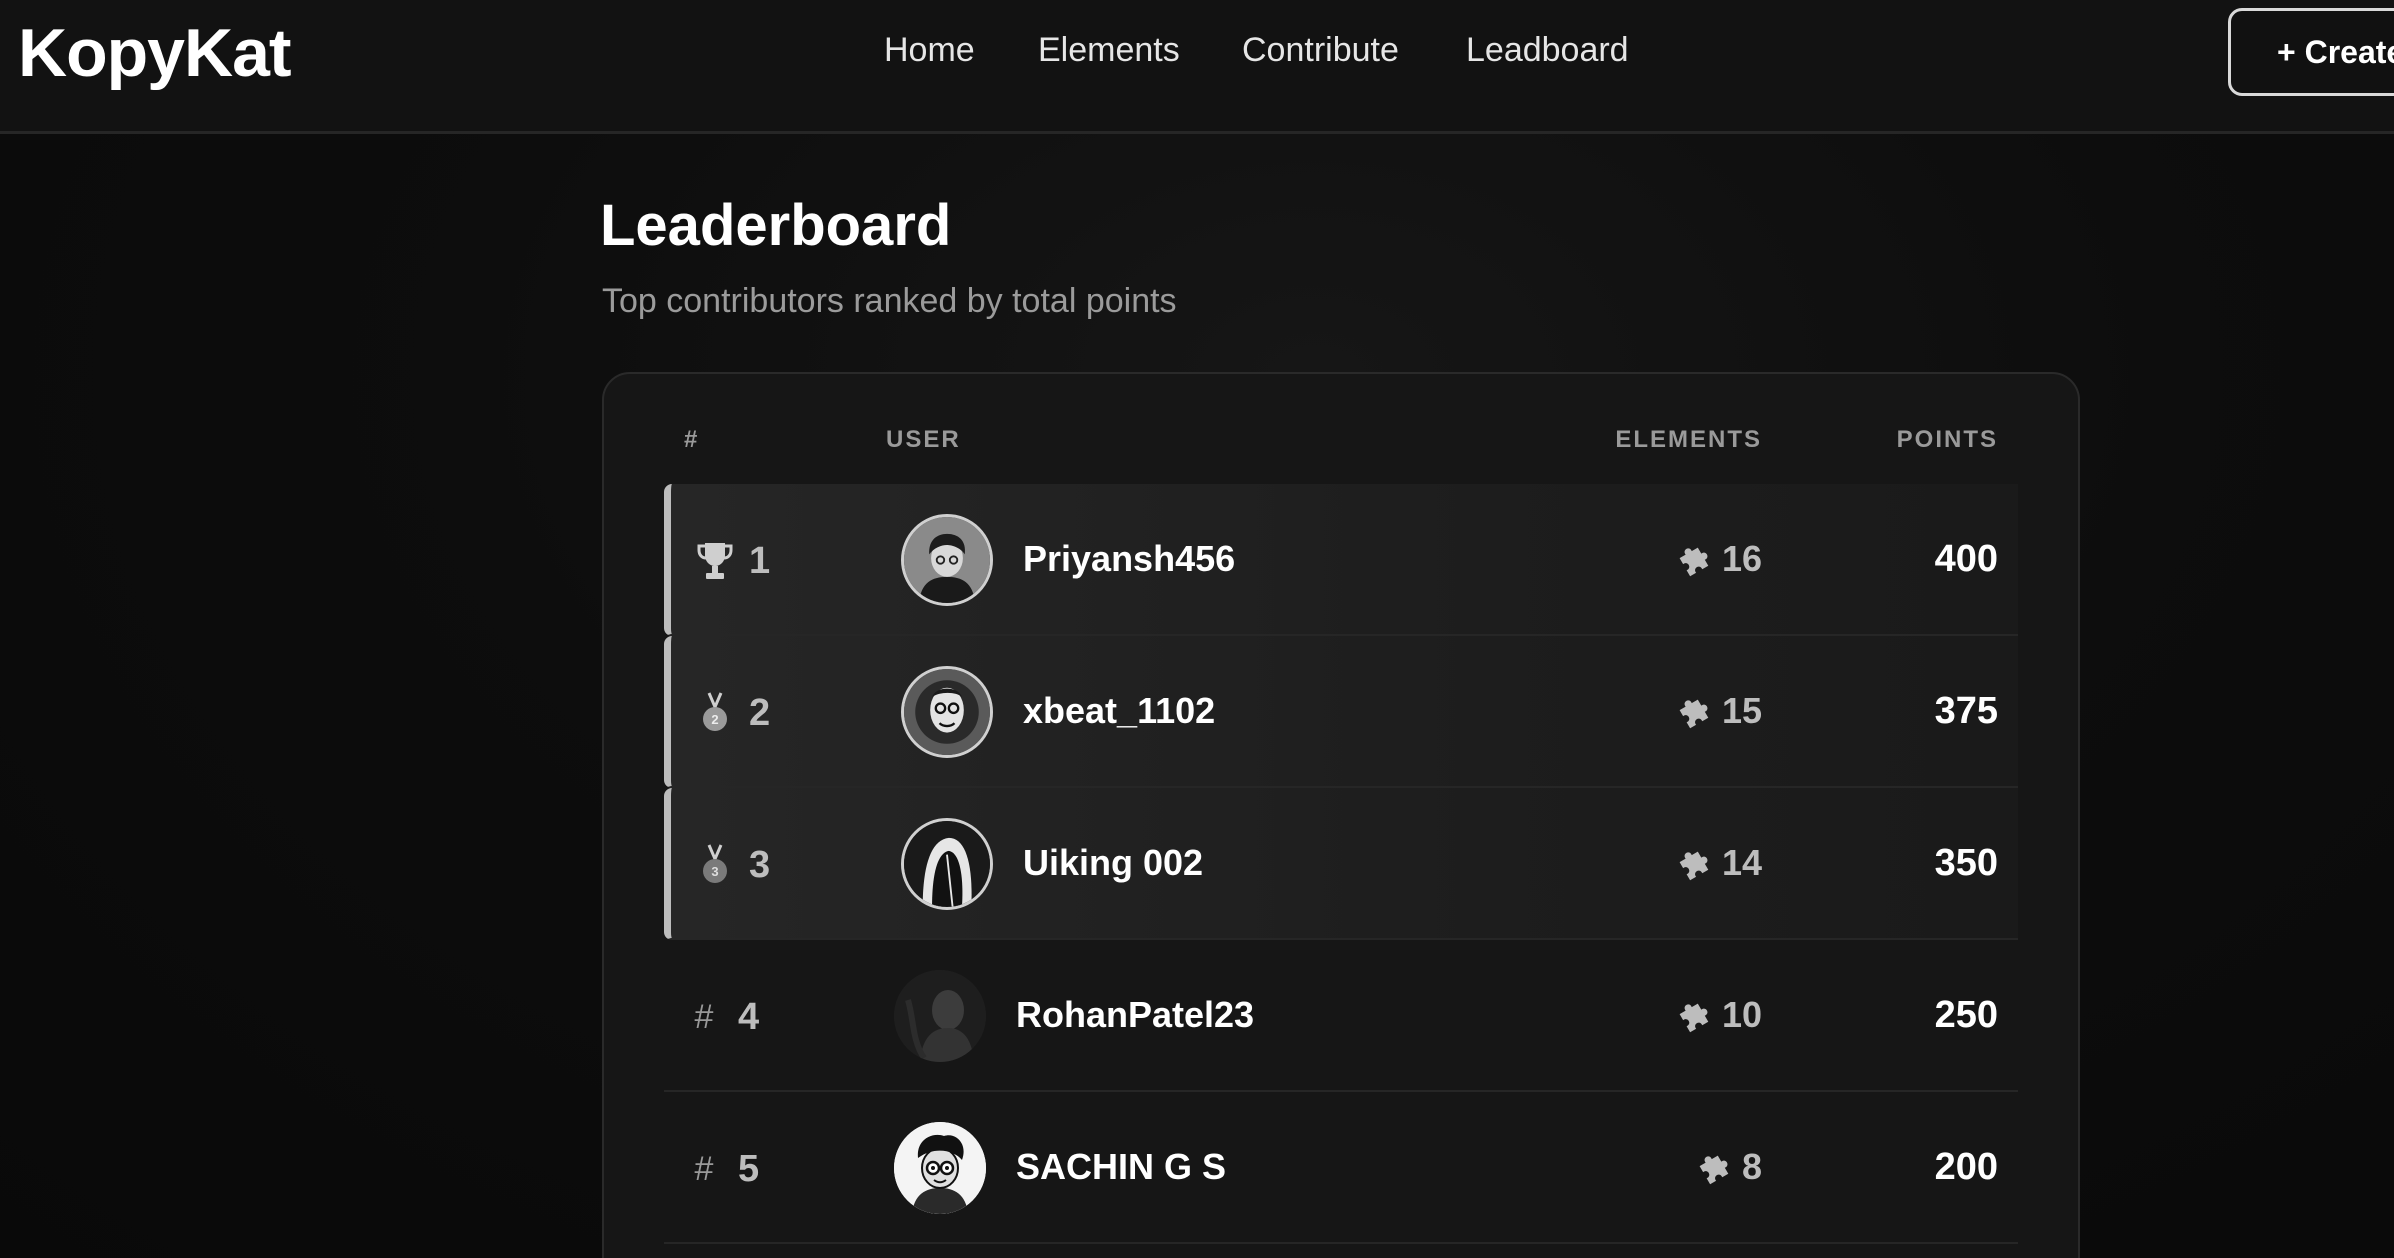 This screenshot has height=1258, width=2394. I want to click on elements-cell: 15, so click(1719, 711).